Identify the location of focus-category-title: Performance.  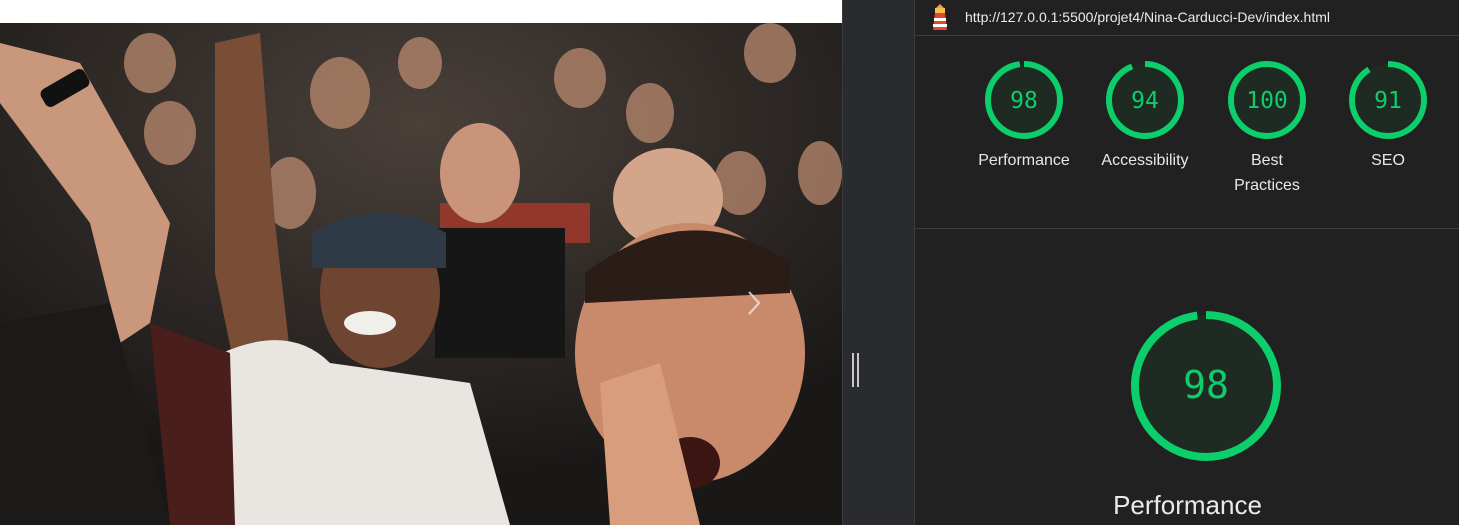
(1187, 505).